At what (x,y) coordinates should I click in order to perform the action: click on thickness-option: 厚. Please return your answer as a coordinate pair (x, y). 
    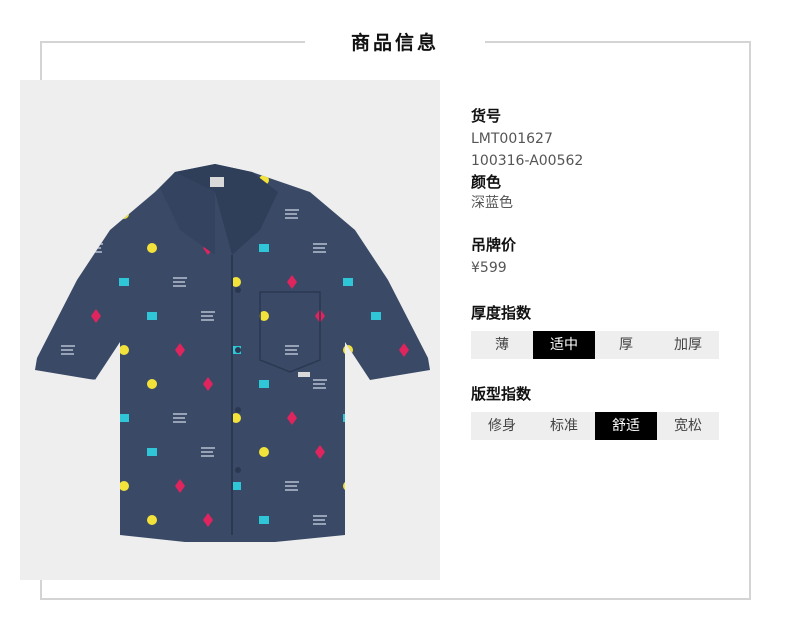
    Looking at the image, I should click on (626, 345).